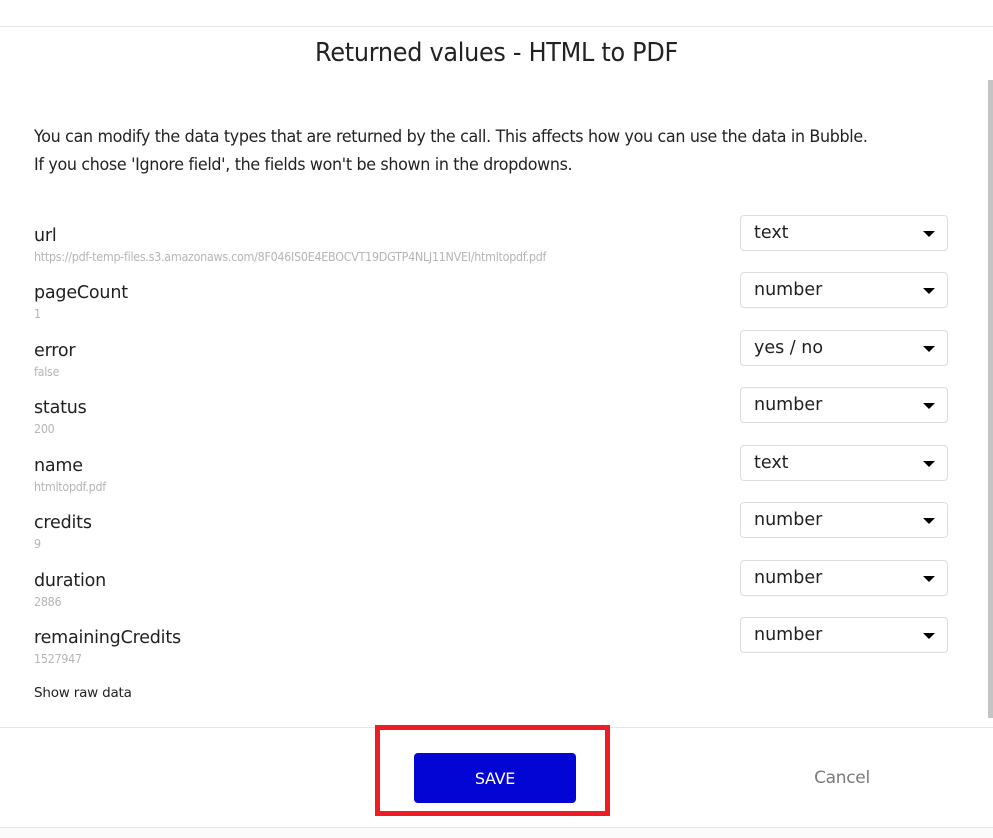 This screenshot has width=993, height=838. Describe the element at coordinates (844, 290) in the screenshot. I see `type-dropdown-pagecount: number` at that location.